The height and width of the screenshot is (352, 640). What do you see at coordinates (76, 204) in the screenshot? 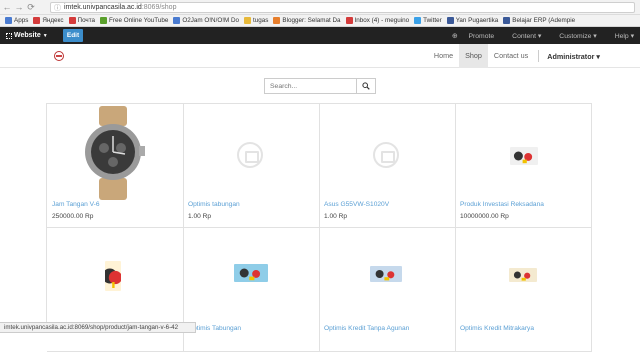
I see `product-name-link: Jam Tangan V-6` at bounding box center [76, 204].